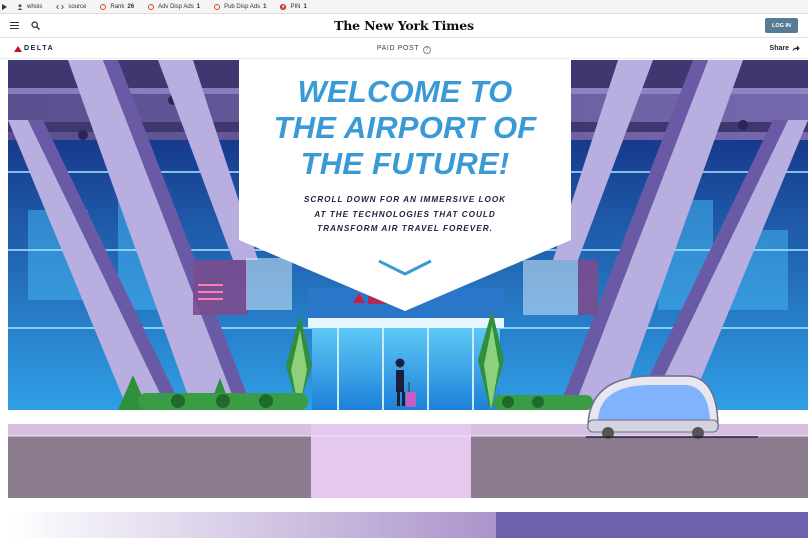 The height and width of the screenshot is (538, 808). I want to click on share-button: Share, so click(785, 48).